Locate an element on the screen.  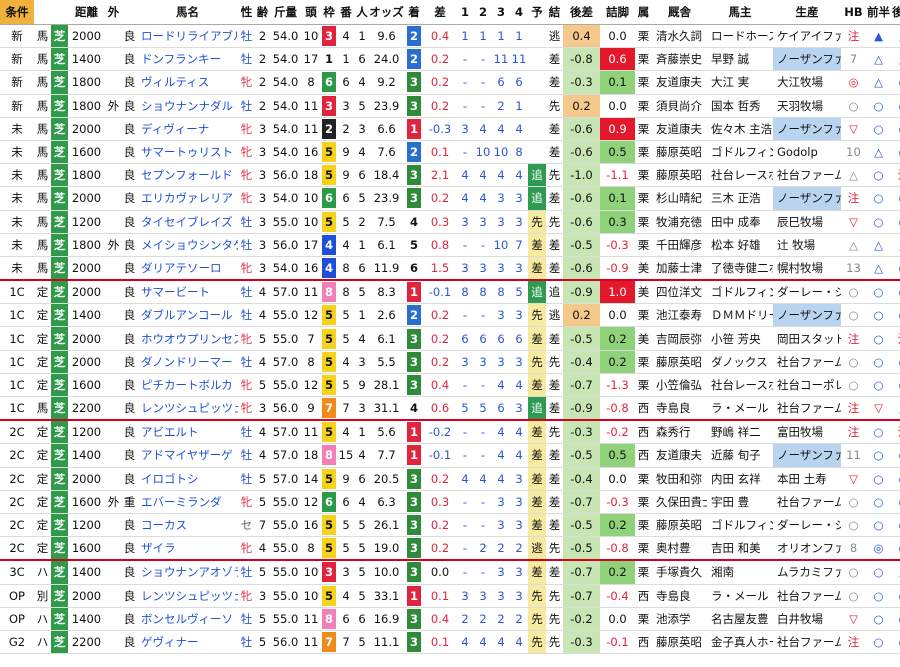
hb-mark-cell: ○ is located at coordinates (853, 385).